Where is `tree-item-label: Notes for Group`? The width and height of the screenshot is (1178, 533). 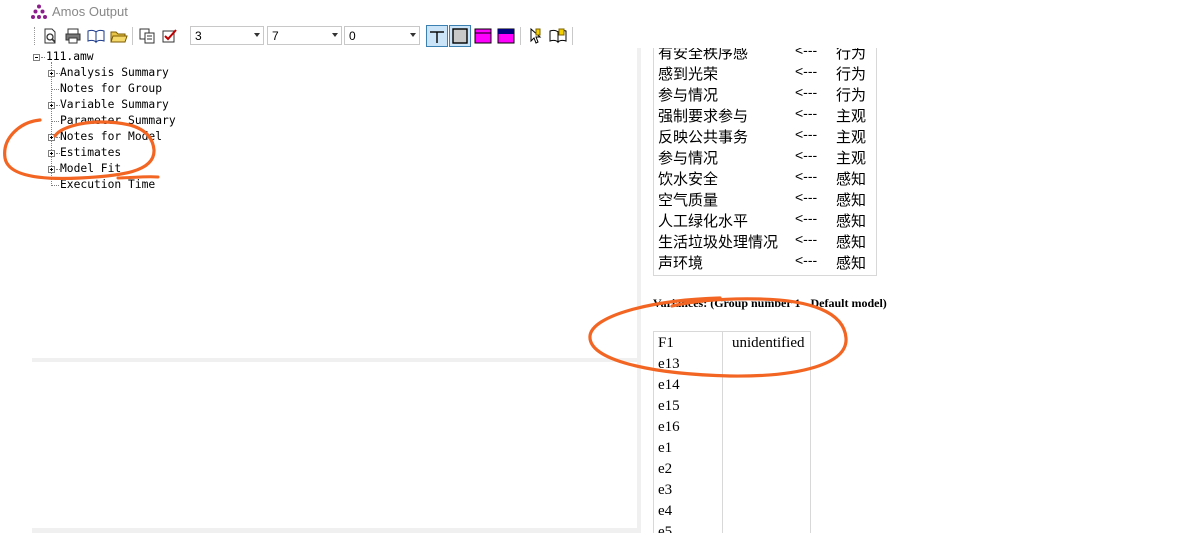
tree-item-label: Notes for Group is located at coordinates (111, 88).